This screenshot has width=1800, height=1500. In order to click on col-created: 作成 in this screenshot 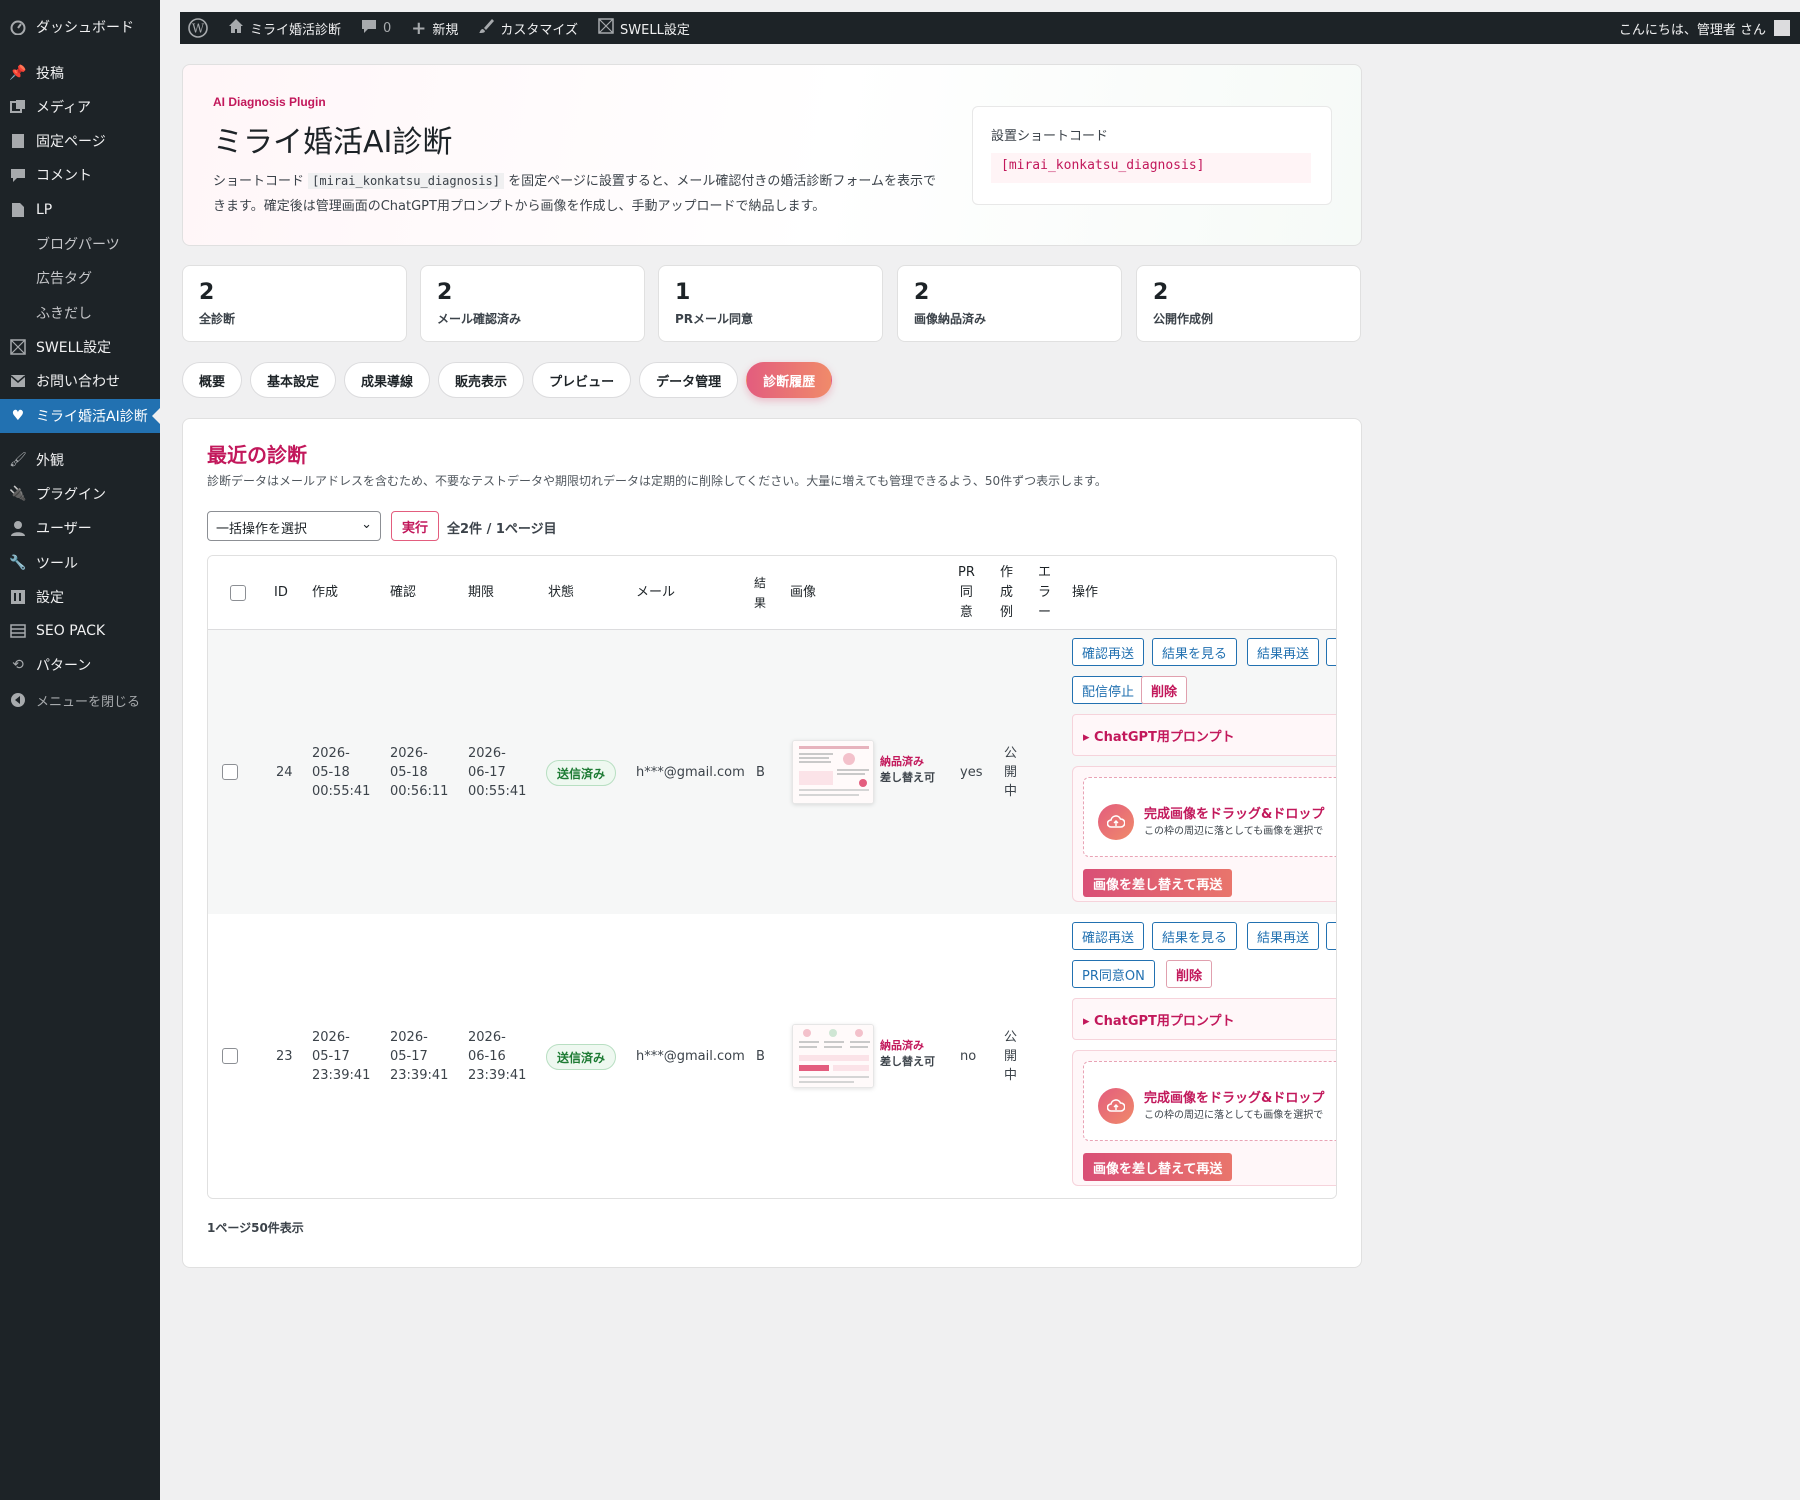, I will do `click(325, 593)`.